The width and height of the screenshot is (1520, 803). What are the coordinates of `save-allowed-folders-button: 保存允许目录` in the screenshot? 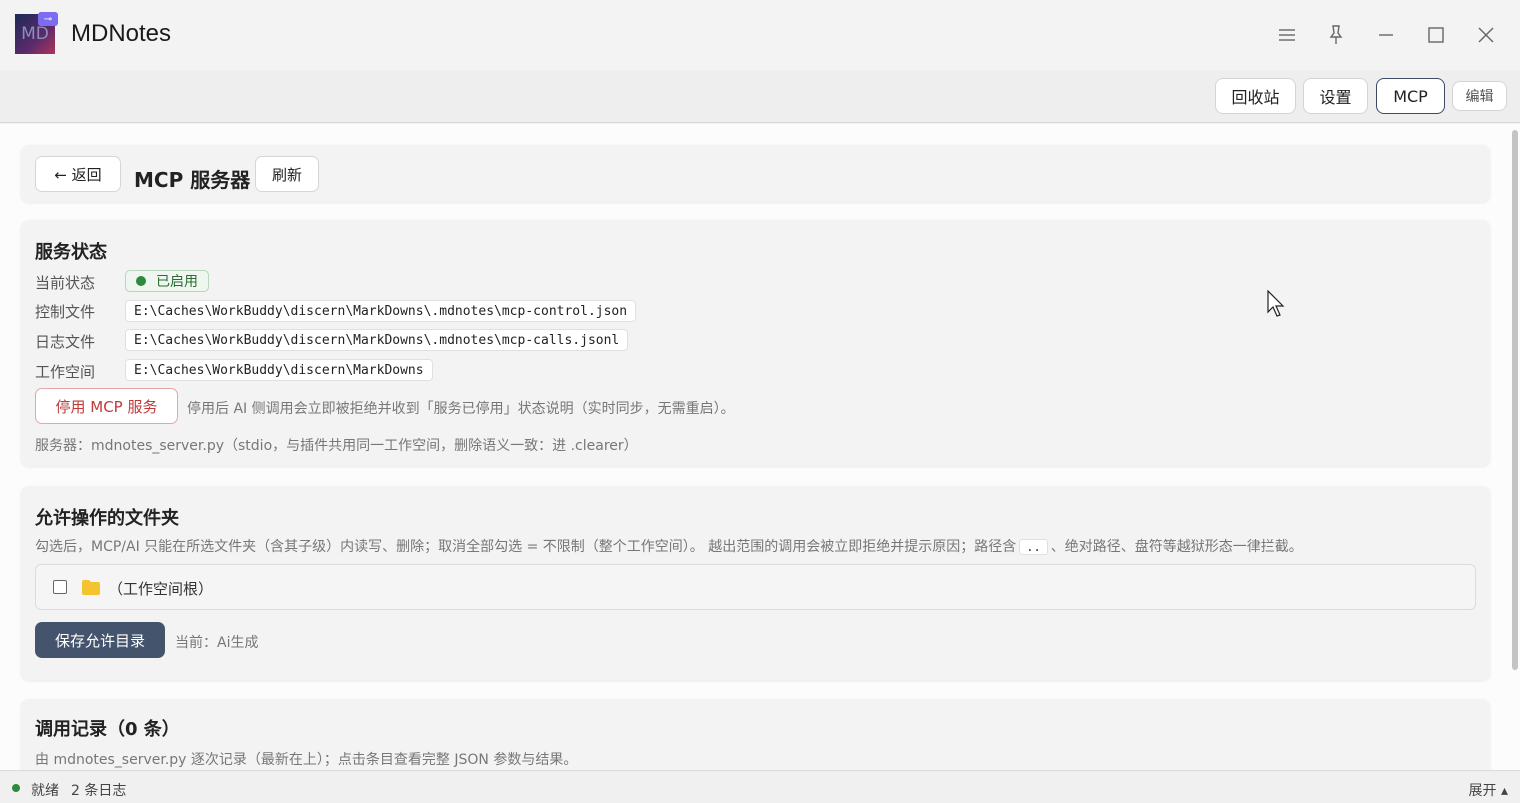 It's located at (100, 640).